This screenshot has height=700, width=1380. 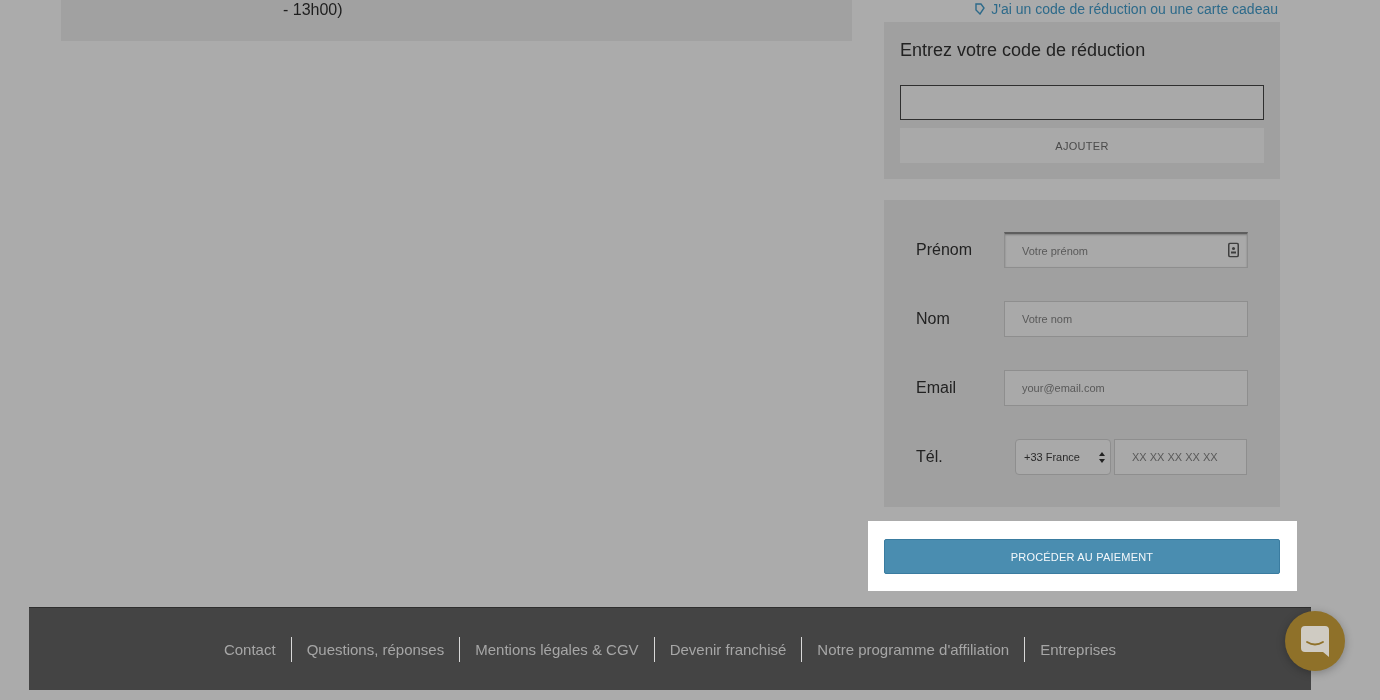 I want to click on first-name-field: Votre prénom, so click(x=1126, y=250).